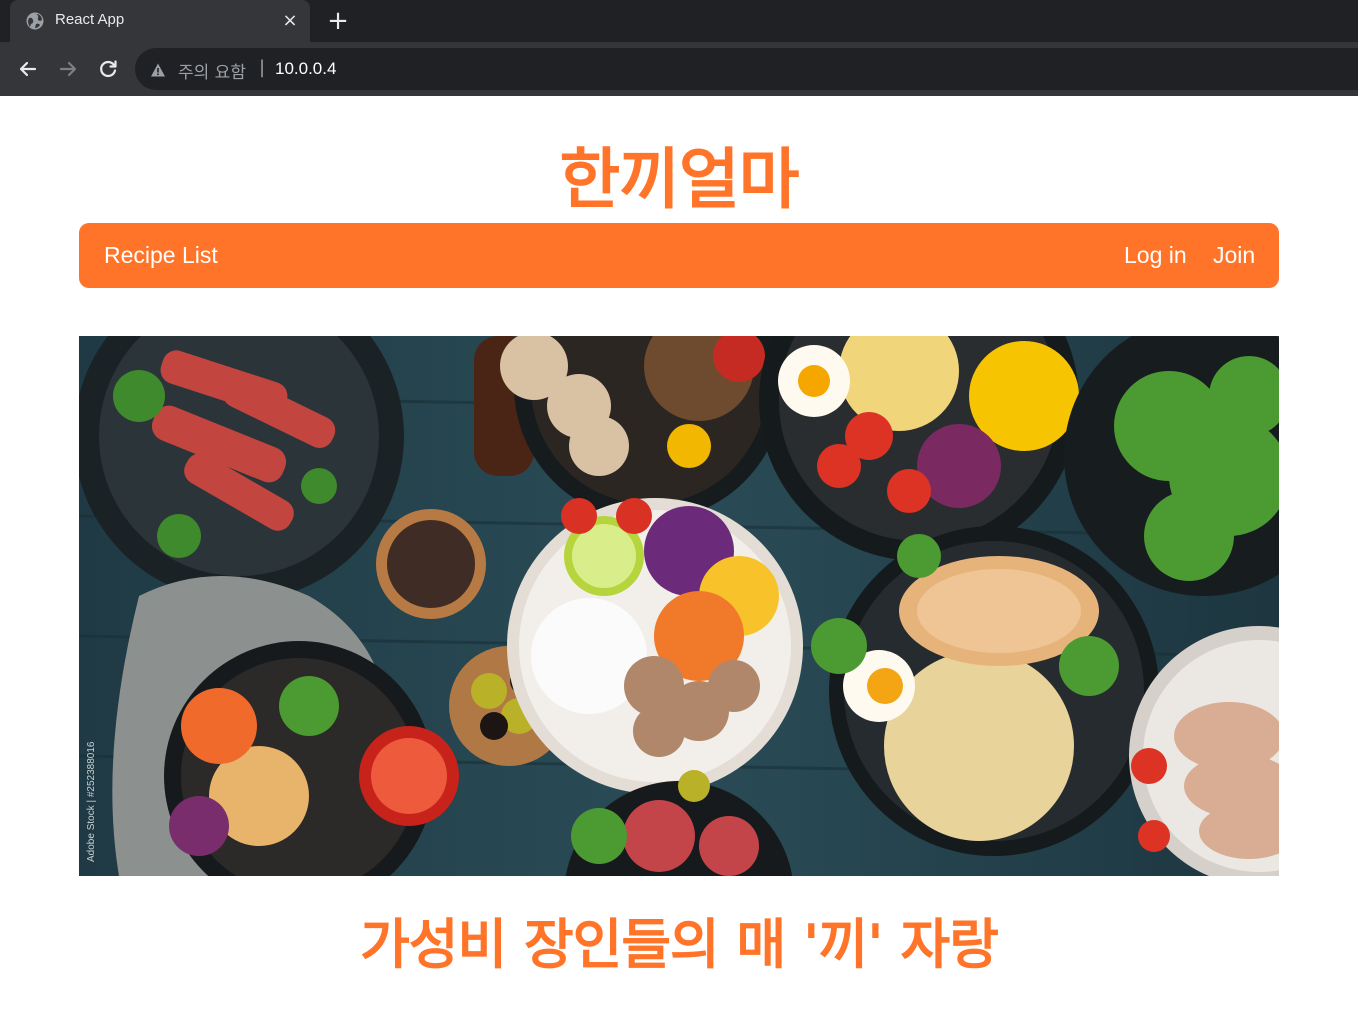  Describe the element at coordinates (679, 255) in the screenshot. I see `main-navbar: Recipe List Log in Join` at that location.